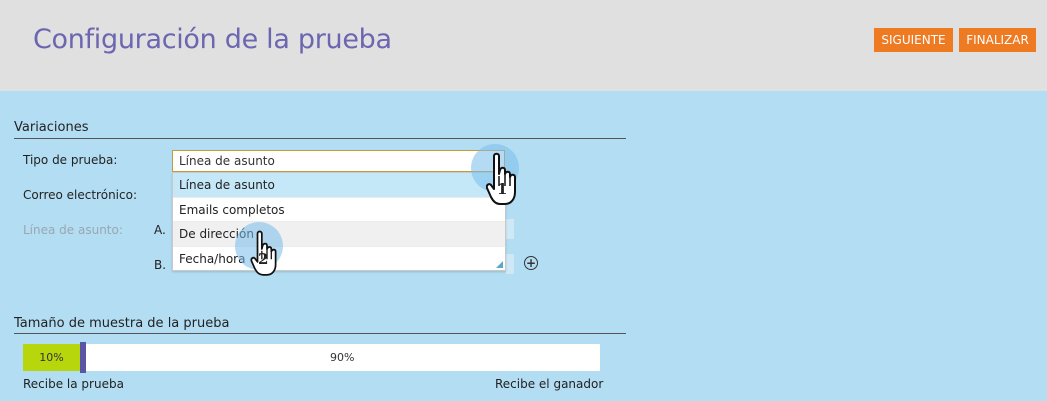 The width and height of the screenshot is (1047, 401). What do you see at coordinates (212, 39) in the screenshot?
I see `page-title: Configuración de la prueba` at bounding box center [212, 39].